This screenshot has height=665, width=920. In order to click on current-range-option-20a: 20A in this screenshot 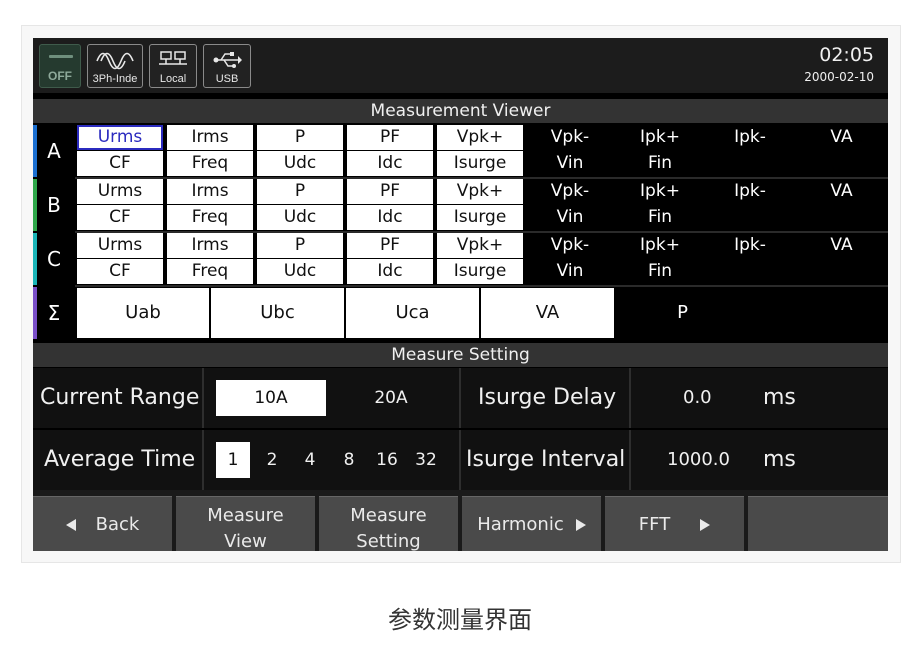, I will do `click(391, 398)`.